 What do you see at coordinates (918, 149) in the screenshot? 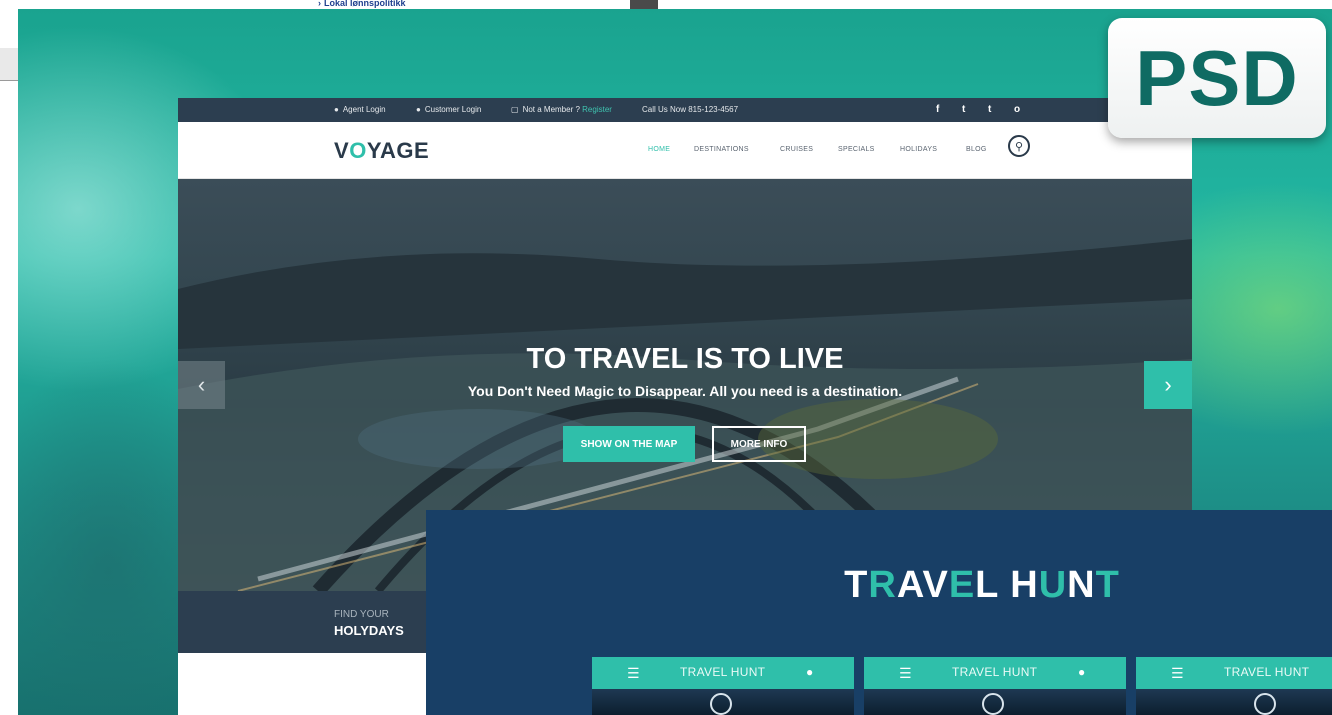
I see `nav-holidays: HOLIDAYS` at bounding box center [918, 149].